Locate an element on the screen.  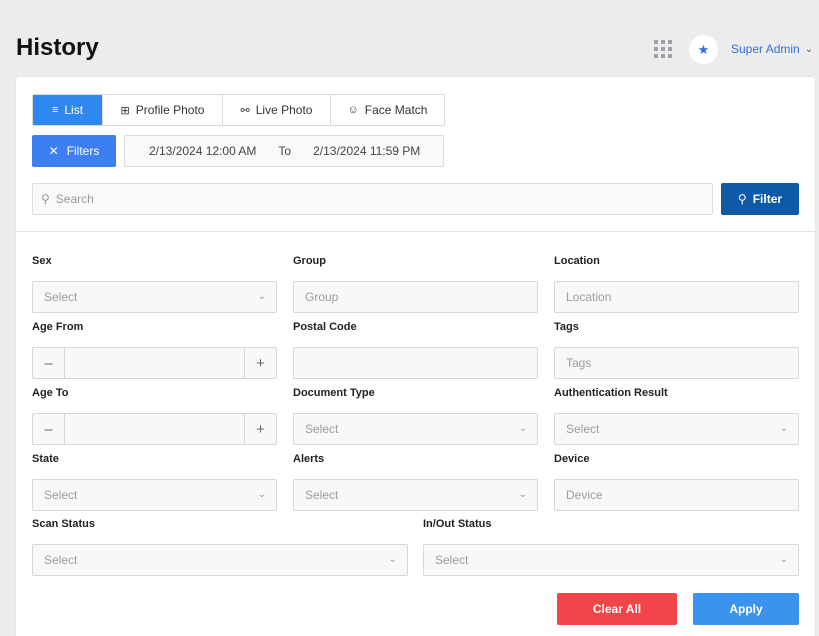
date-range-picker: 2/13/2024 12:00 AM To 2/13/2024 11:59 PM is located at coordinates (284, 151).